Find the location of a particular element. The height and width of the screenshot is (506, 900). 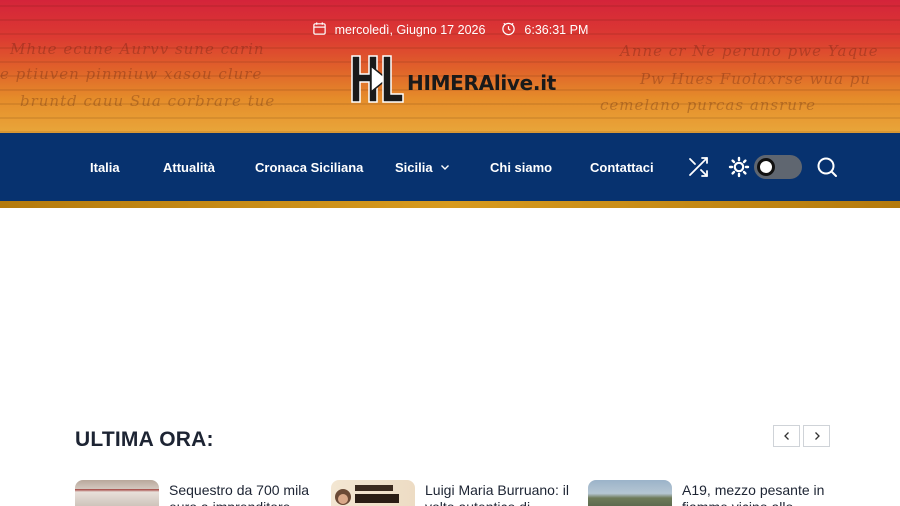

nav-item-label: Contattaci is located at coordinates (622, 167).